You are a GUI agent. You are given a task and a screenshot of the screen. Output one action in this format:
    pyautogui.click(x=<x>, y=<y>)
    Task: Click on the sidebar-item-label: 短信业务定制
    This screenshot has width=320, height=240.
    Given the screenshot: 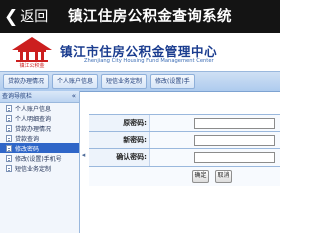 What is the action you would take?
    pyautogui.click(x=33, y=169)
    